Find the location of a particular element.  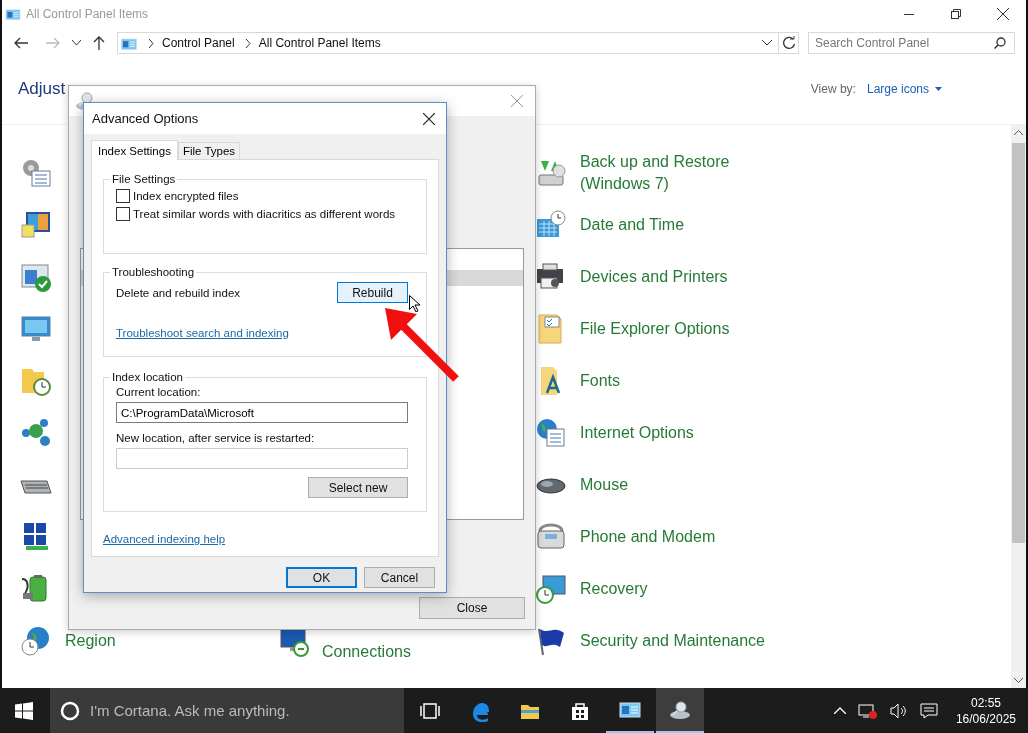

applet-link: Back up and Restore (Windows 7) is located at coordinates (680, 173).